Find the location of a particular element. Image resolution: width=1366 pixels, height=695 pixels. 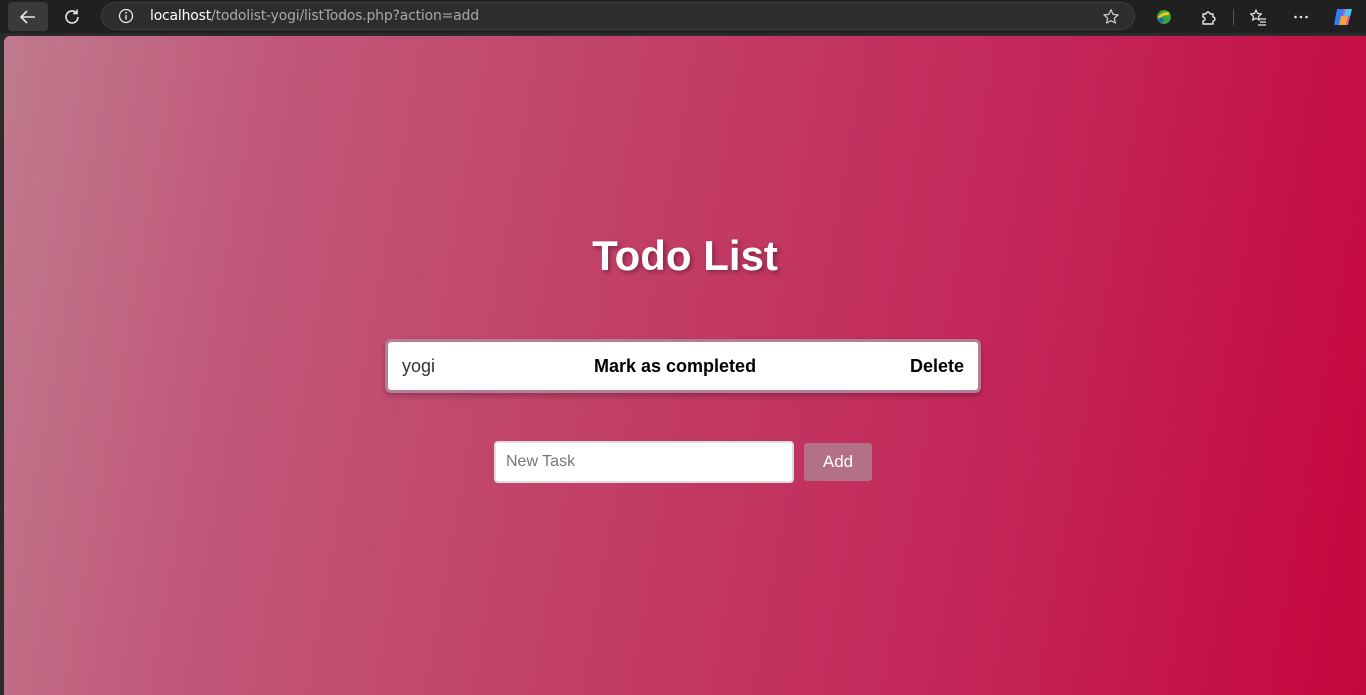

favorites-icon is located at coordinates (1258, 17).